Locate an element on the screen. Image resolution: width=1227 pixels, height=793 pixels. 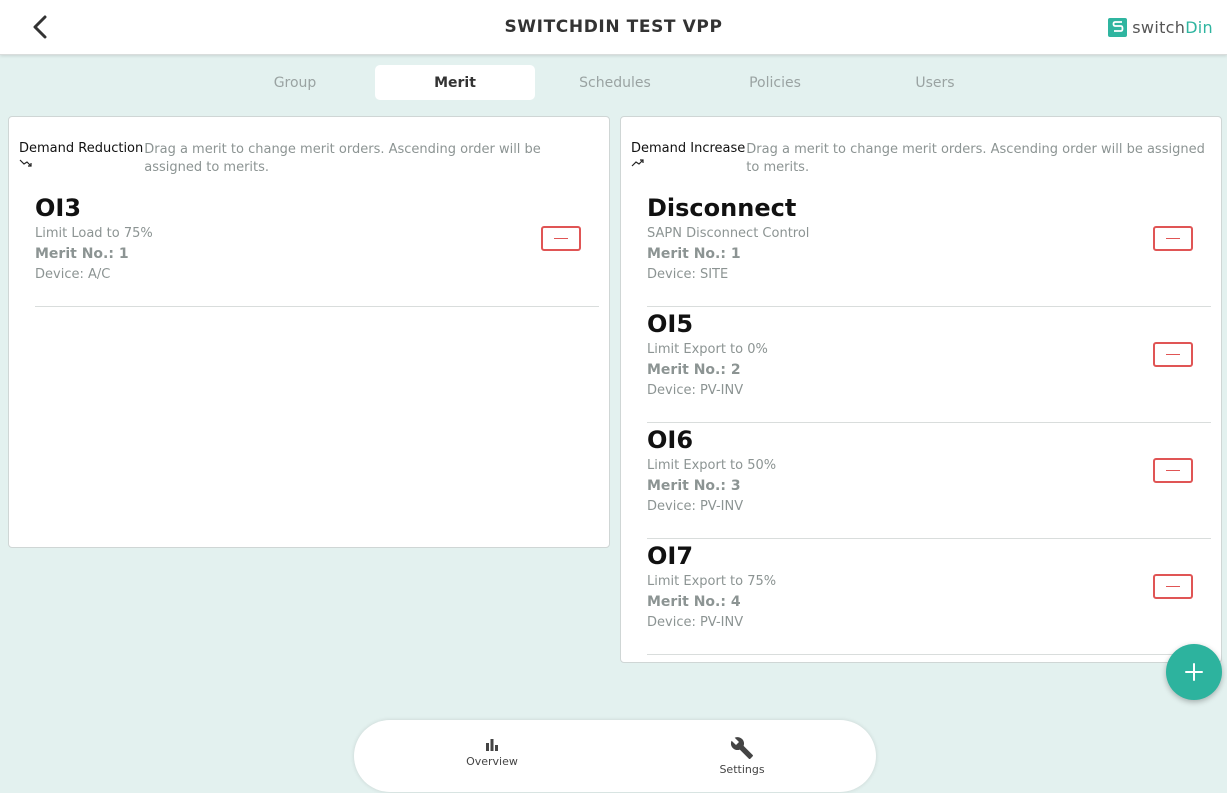
tab-users: Users is located at coordinates (935, 82).